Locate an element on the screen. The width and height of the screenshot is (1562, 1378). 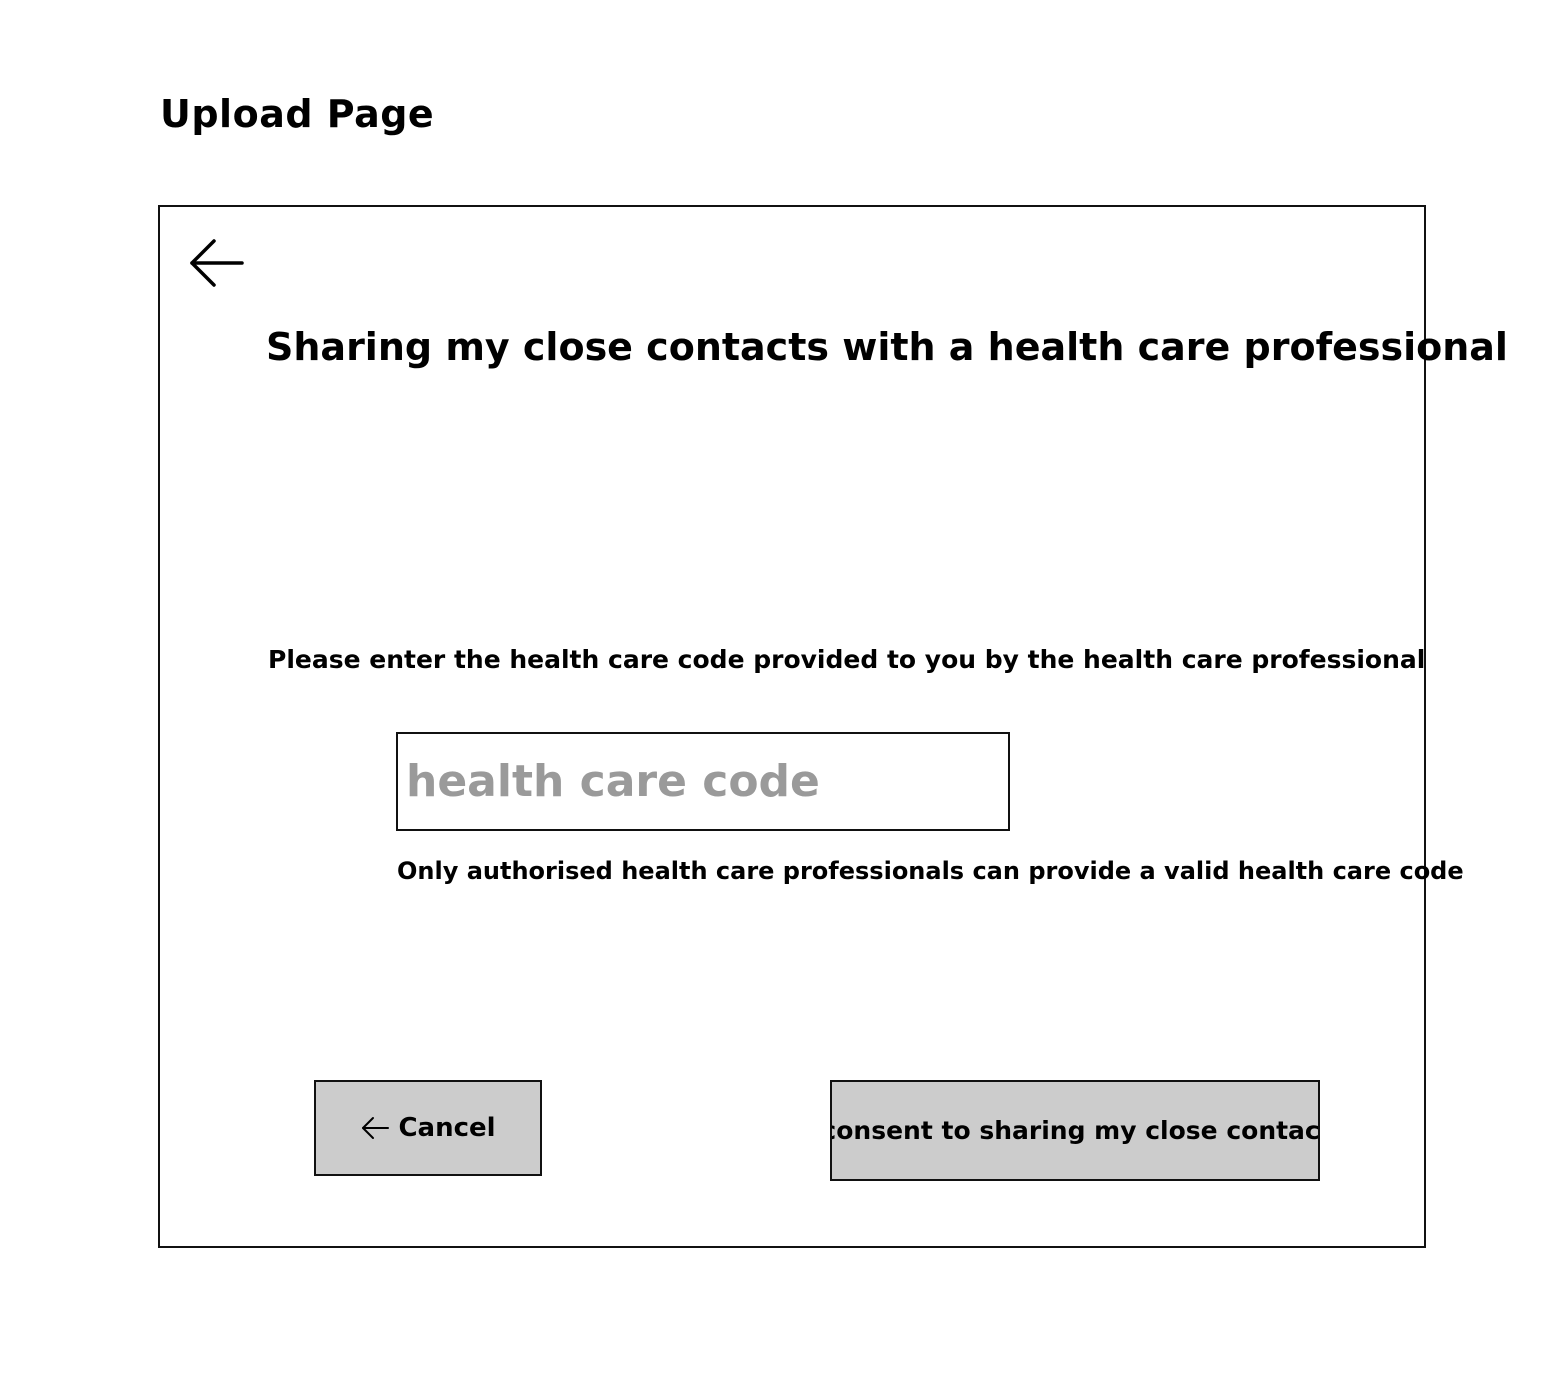
back-arrow-icon is located at coordinates (217, 263).